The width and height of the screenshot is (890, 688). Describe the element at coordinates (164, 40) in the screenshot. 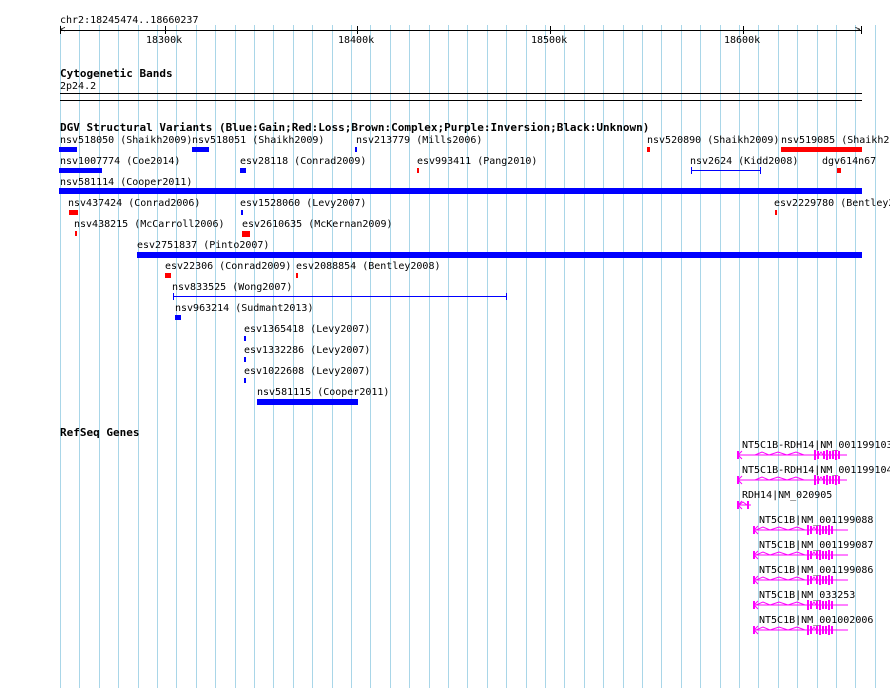

I see `axis-tick-label: 18300k` at that location.